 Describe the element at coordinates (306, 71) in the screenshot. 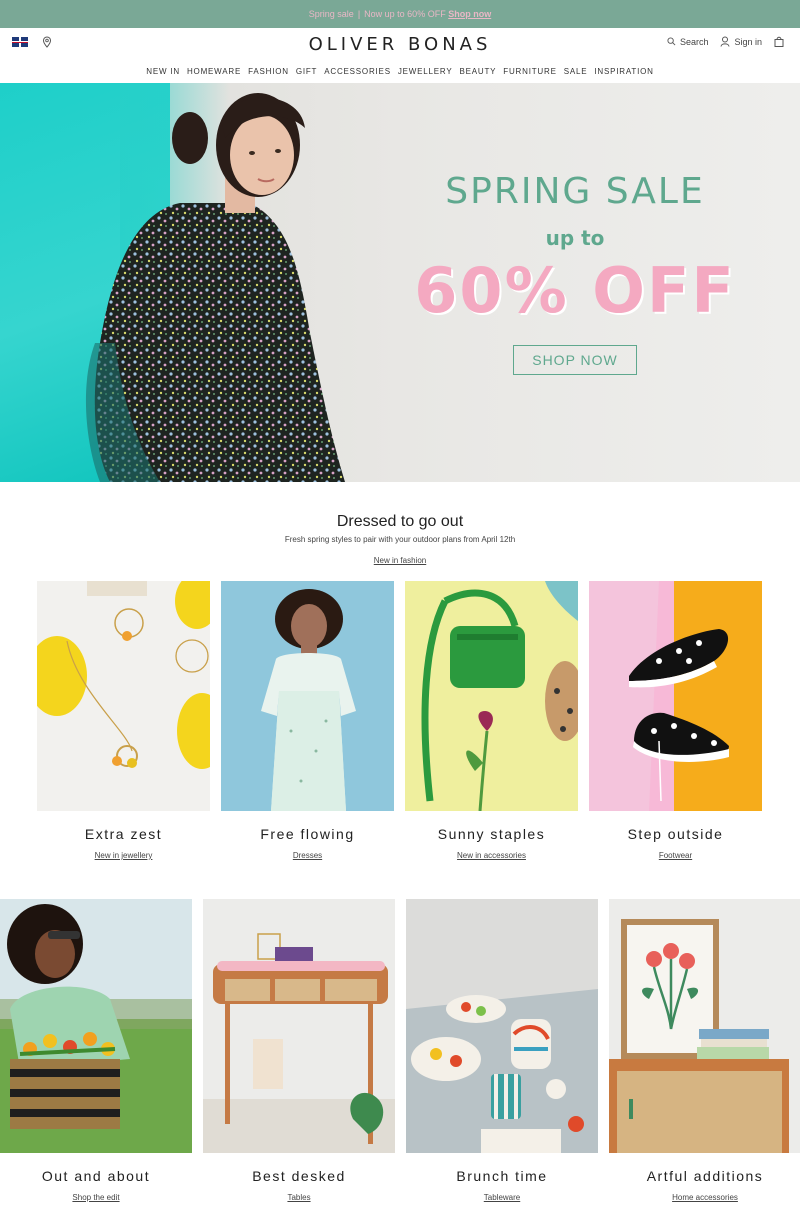

I see `nav-item-gift: GIFT` at that location.